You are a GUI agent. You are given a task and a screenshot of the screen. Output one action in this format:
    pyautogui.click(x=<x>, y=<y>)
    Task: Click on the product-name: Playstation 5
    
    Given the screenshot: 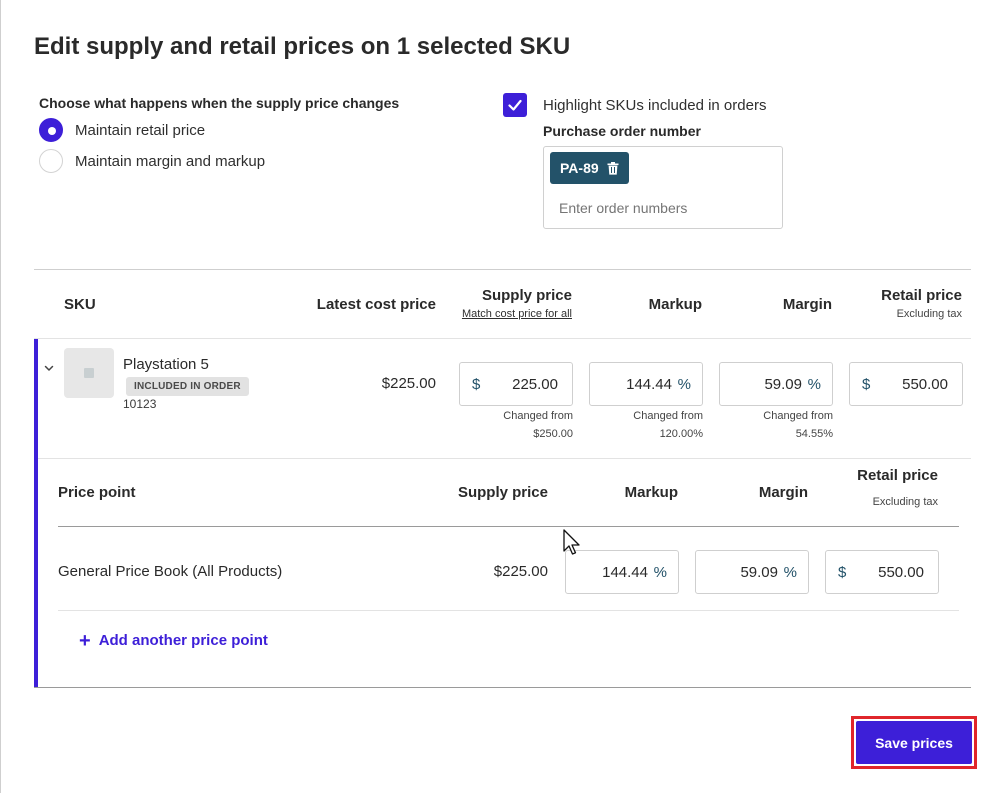 What is the action you would take?
    pyautogui.click(x=166, y=364)
    